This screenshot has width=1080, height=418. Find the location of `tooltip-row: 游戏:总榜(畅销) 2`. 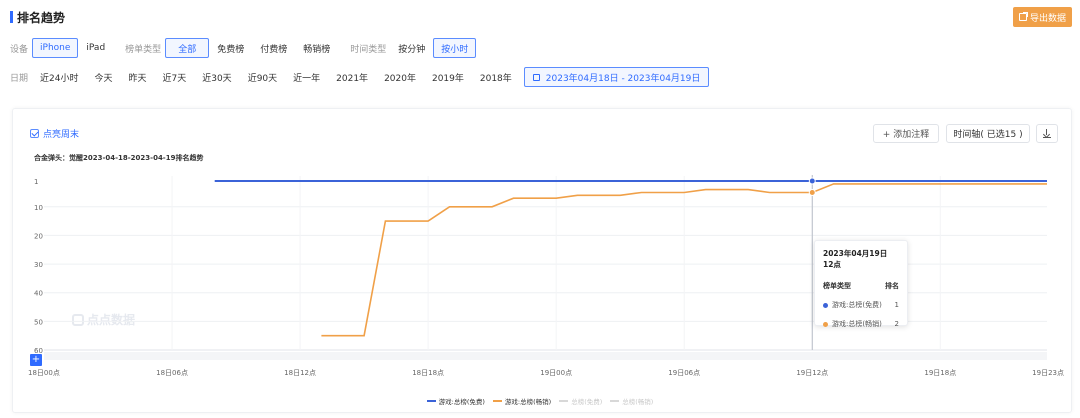

tooltip-row: 游戏:总榜(畅销) 2 is located at coordinates (861, 324).